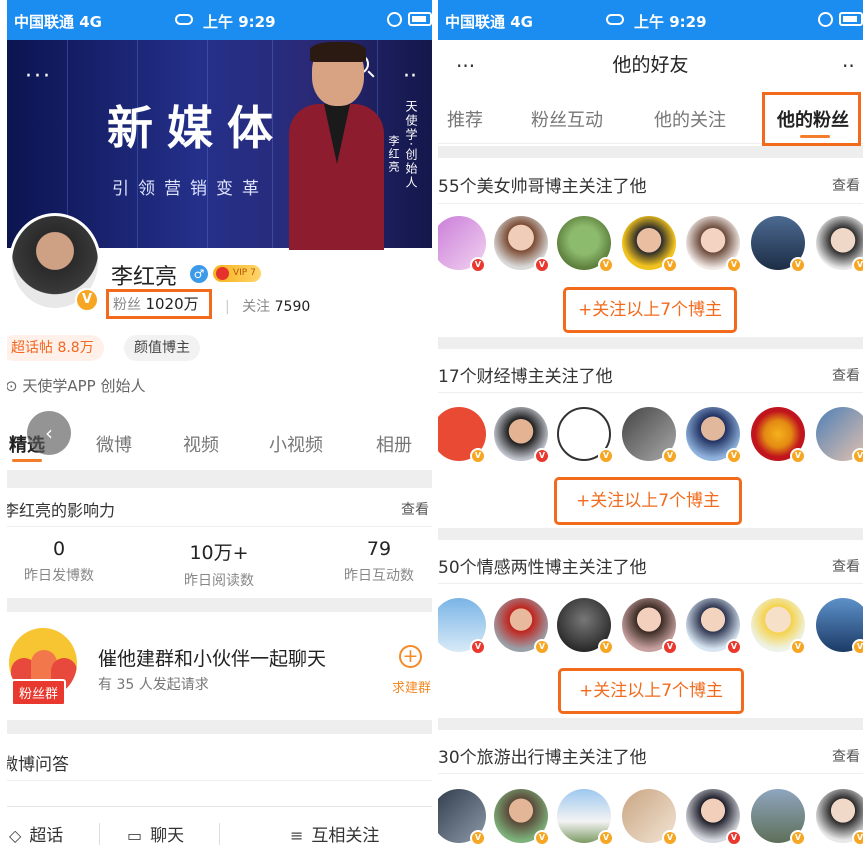 The height and width of the screenshot is (861, 867). Describe the element at coordinates (59, 549) in the screenshot. I see `stat-value: 0` at that location.